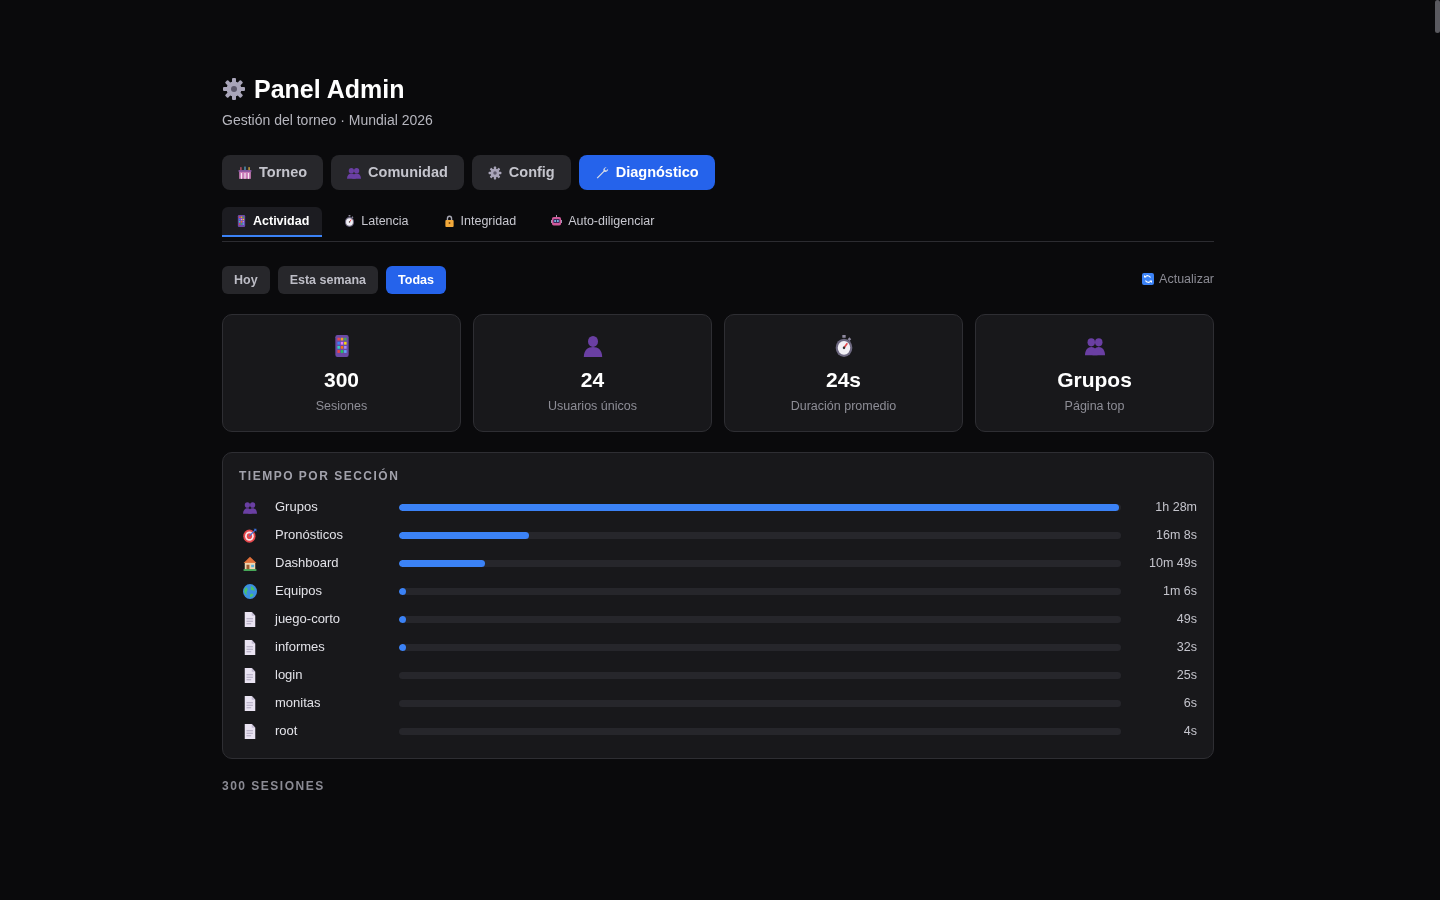 The height and width of the screenshot is (900, 1440). What do you see at coordinates (602, 222) in the screenshot?
I see `sub-tab: Auto-diligenciar` at bounding box center [602, 222].